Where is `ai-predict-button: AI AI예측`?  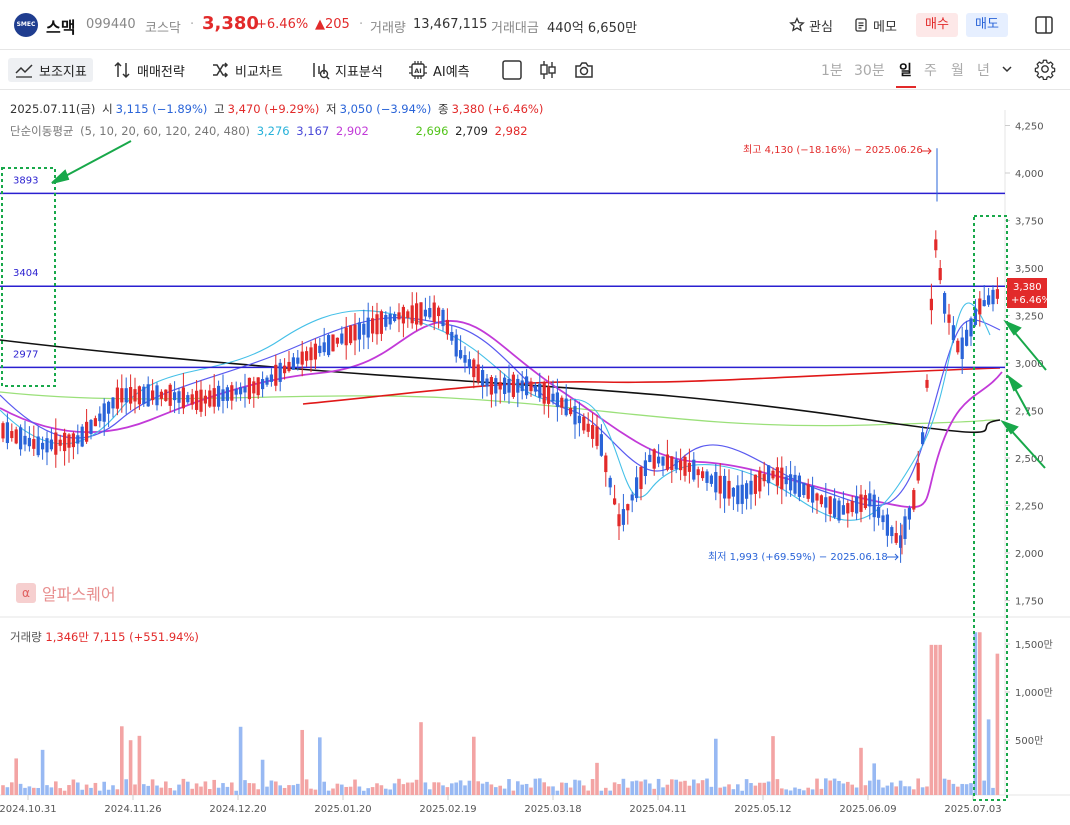 ai-predict-button: AI AI예측 is located at coordinates (439, 70).